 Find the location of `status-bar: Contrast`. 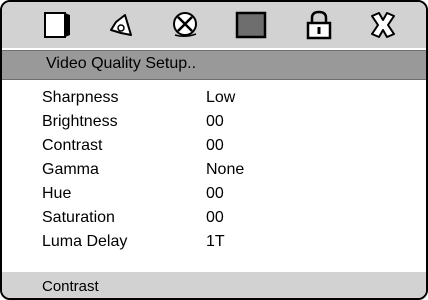

status-bar: Contrast is located at coordinates (214, 285).